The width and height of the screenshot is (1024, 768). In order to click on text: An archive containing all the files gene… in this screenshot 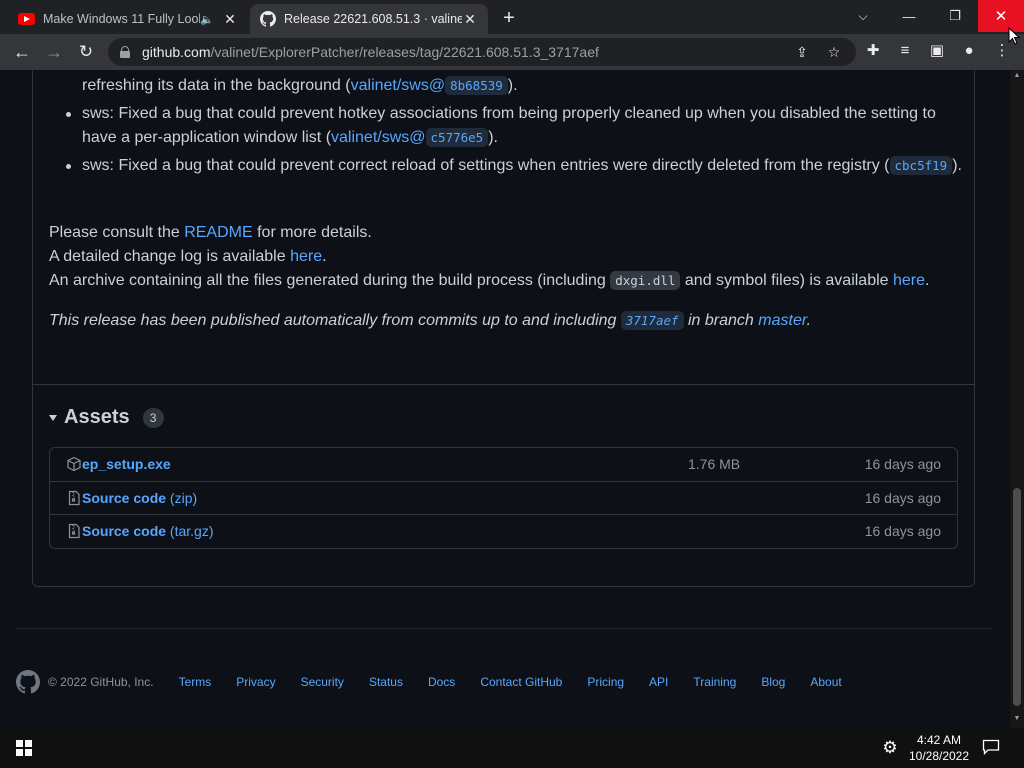, I will do `click(330, 280)`.